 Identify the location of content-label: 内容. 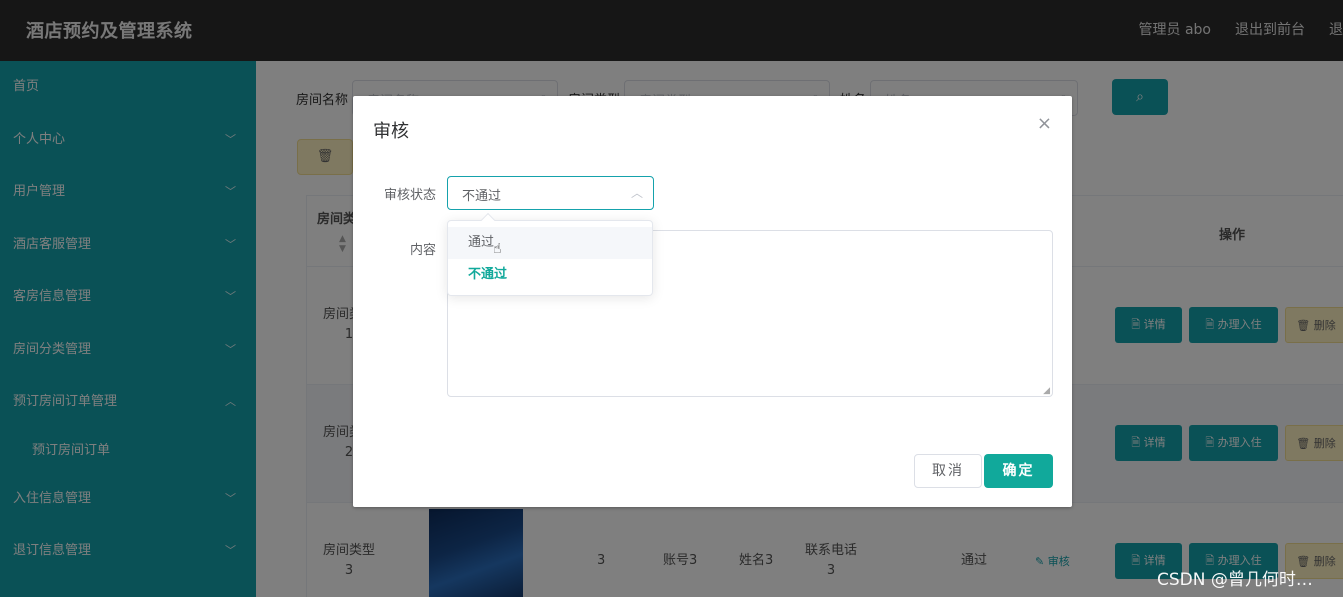
(422, 250).